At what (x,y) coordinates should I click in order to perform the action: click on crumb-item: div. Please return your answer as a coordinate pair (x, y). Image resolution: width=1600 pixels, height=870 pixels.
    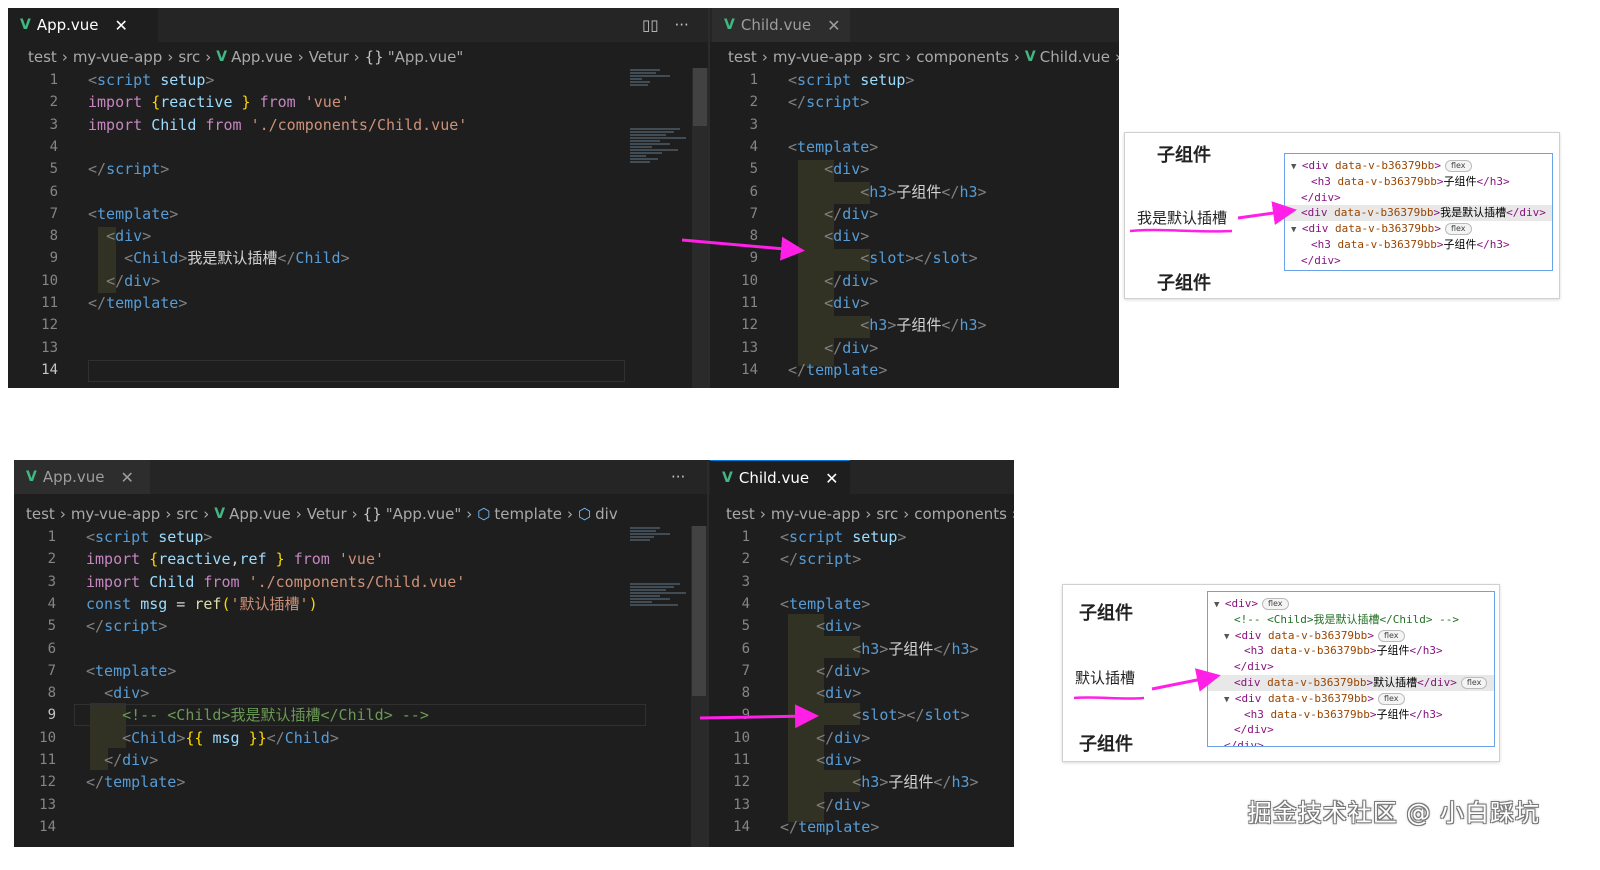
    Looking at the image, I should click on (606, 514).